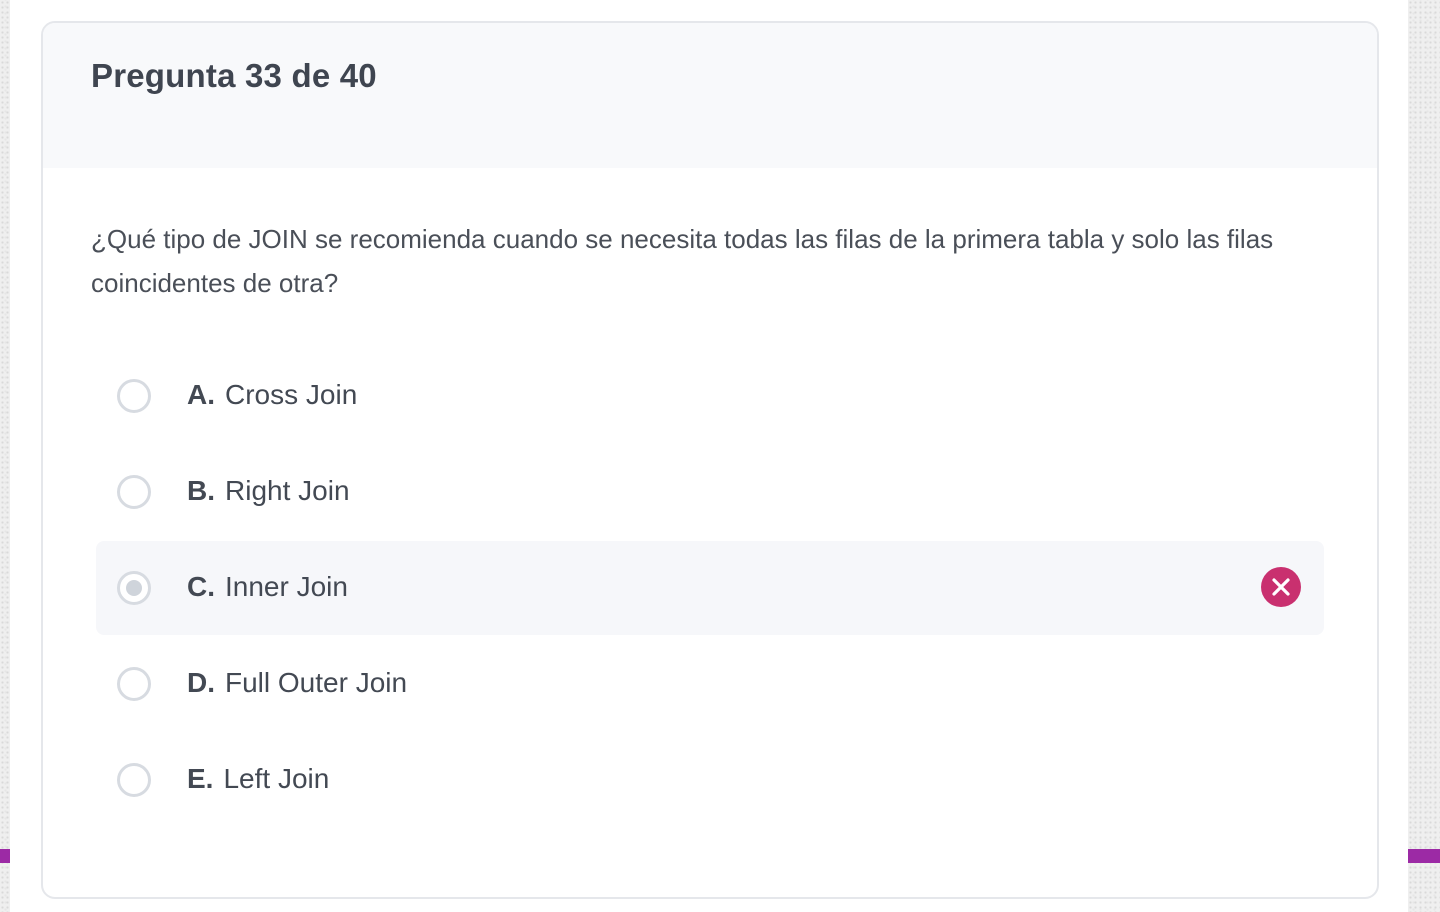  I want to click on answer-option-e: E. Left Join, so click(710, 780).